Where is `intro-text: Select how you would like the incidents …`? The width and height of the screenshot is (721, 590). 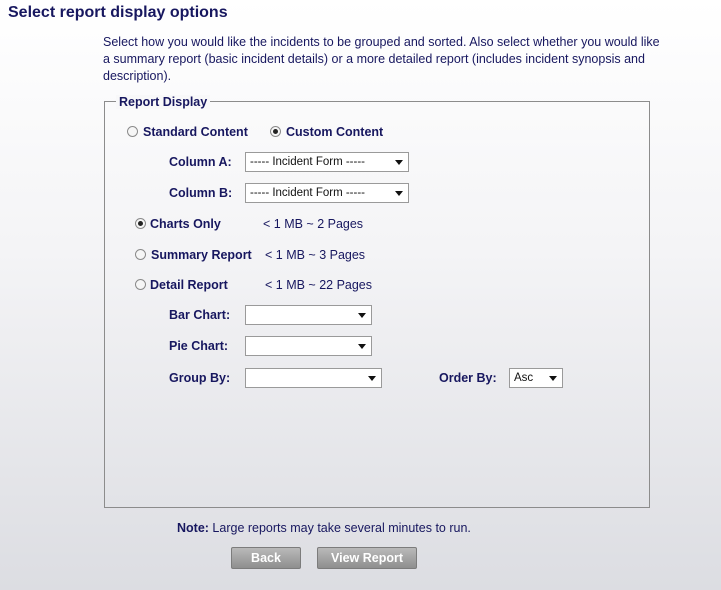 intro-text: Select how you would like the incidents … is located at coordinates (381, 59).